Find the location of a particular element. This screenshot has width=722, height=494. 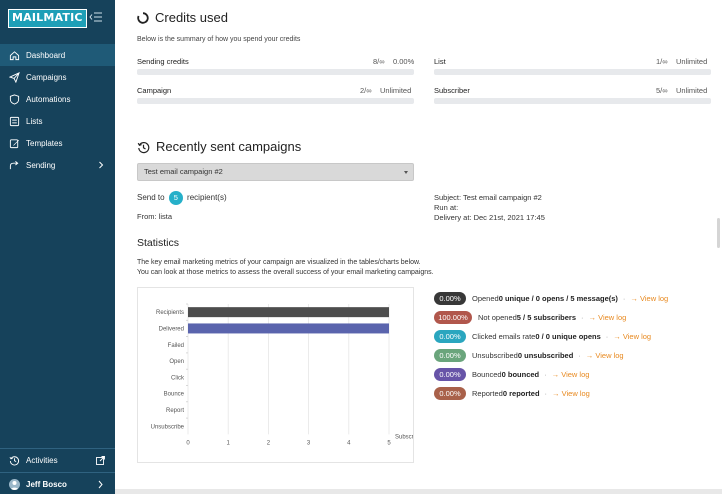

metric-row: 0.00% Reported 0 reported · → View log is located at coordinates (512, 393).